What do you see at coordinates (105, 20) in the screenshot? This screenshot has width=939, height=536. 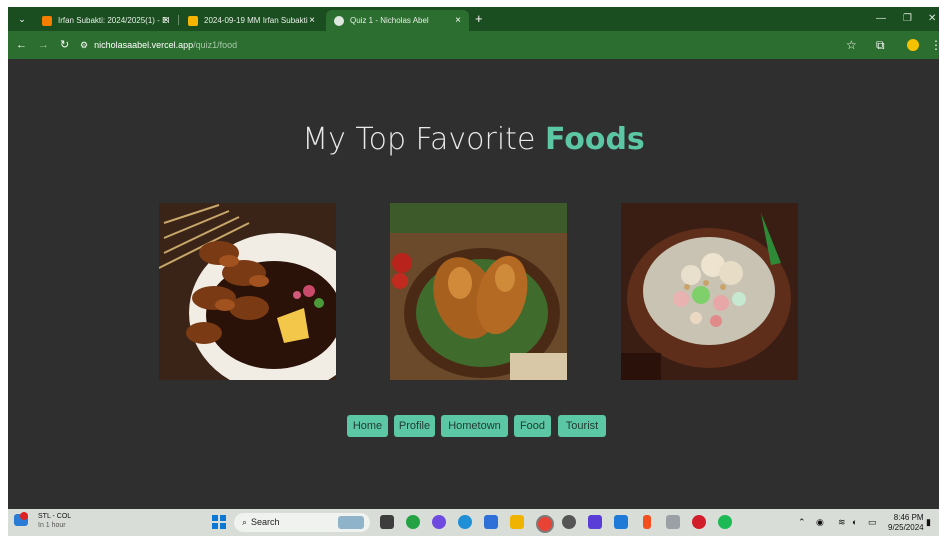 I see `tab-irfan-blog: Irfan Subakti: 2024/2025(1) - EI ×` at bounding box center [105, 20].